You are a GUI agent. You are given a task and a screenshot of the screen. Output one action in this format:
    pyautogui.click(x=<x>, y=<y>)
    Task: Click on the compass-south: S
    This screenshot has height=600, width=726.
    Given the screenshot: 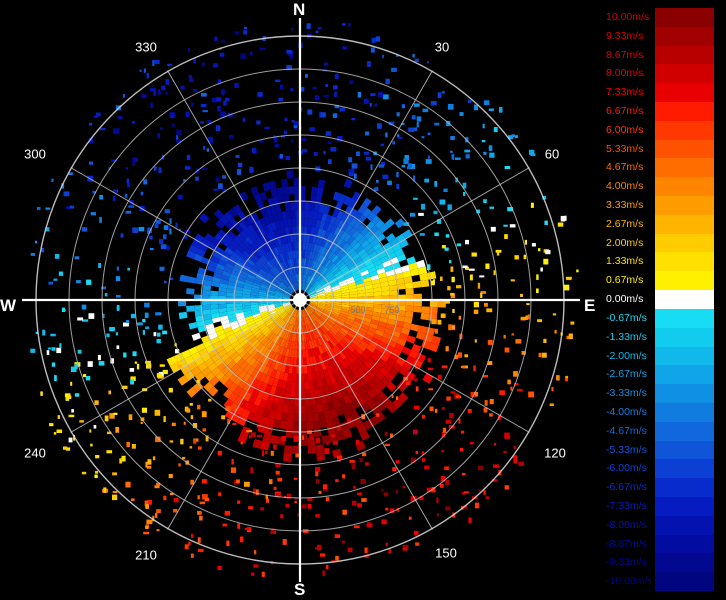 What is the action you would take?
    pyautogui.click(x=300, y=589)
    